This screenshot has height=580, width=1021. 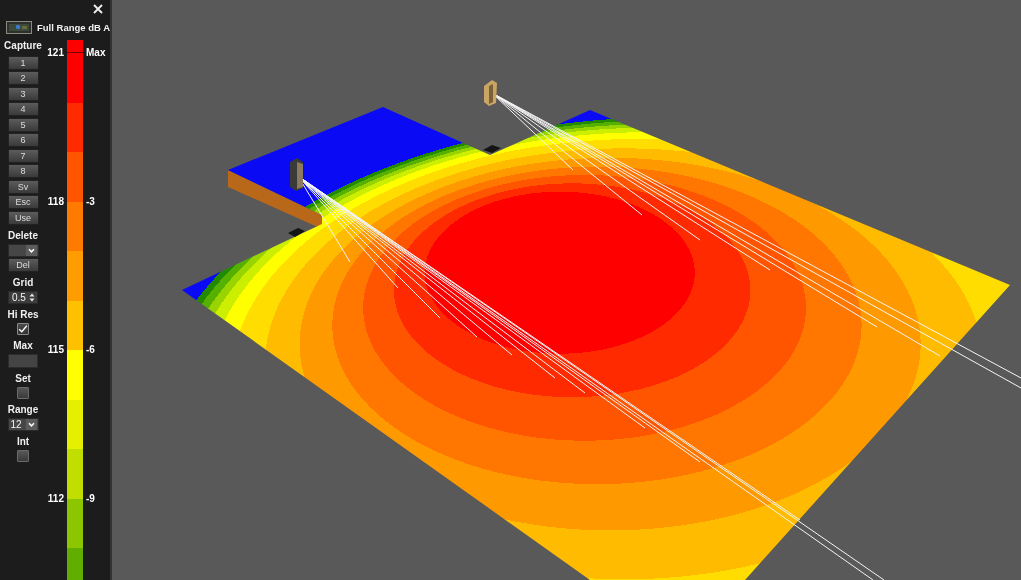 I want to click on panel-button: 1, so click(x=23, y=62).